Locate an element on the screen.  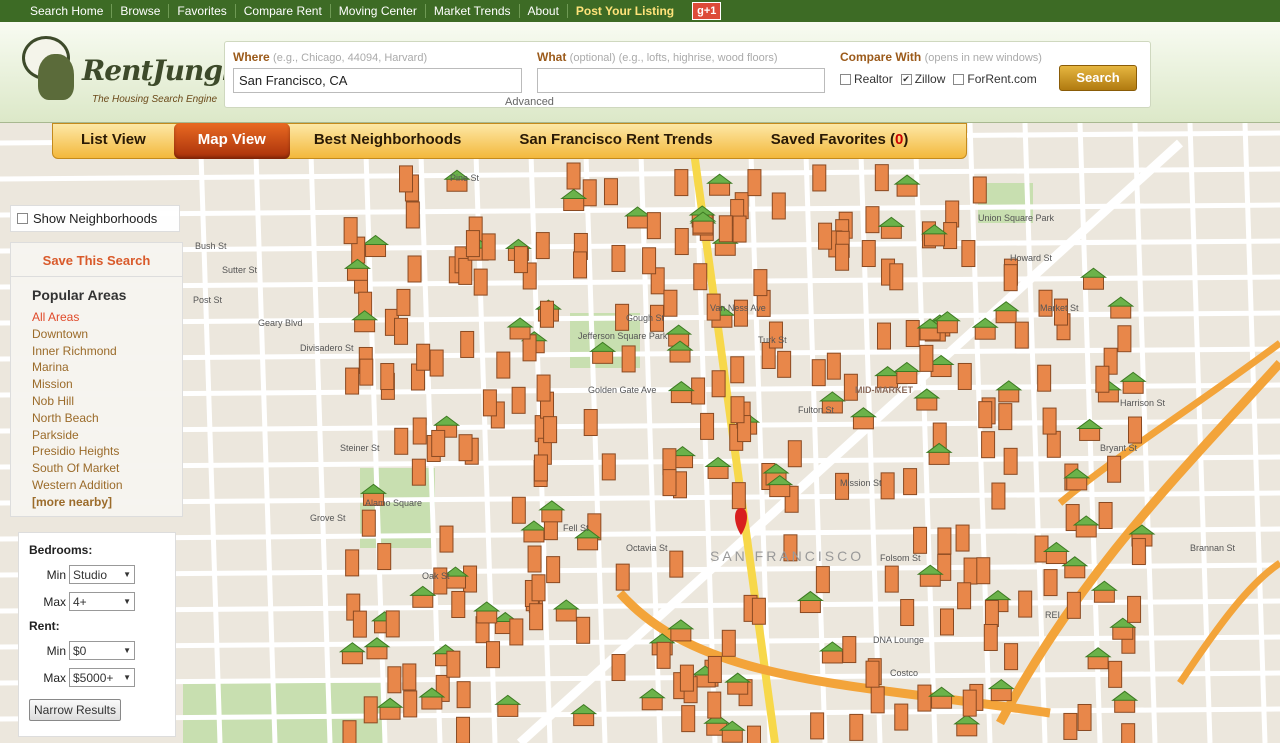
advanced-link: Advanced is located at coordinates (529, 102).